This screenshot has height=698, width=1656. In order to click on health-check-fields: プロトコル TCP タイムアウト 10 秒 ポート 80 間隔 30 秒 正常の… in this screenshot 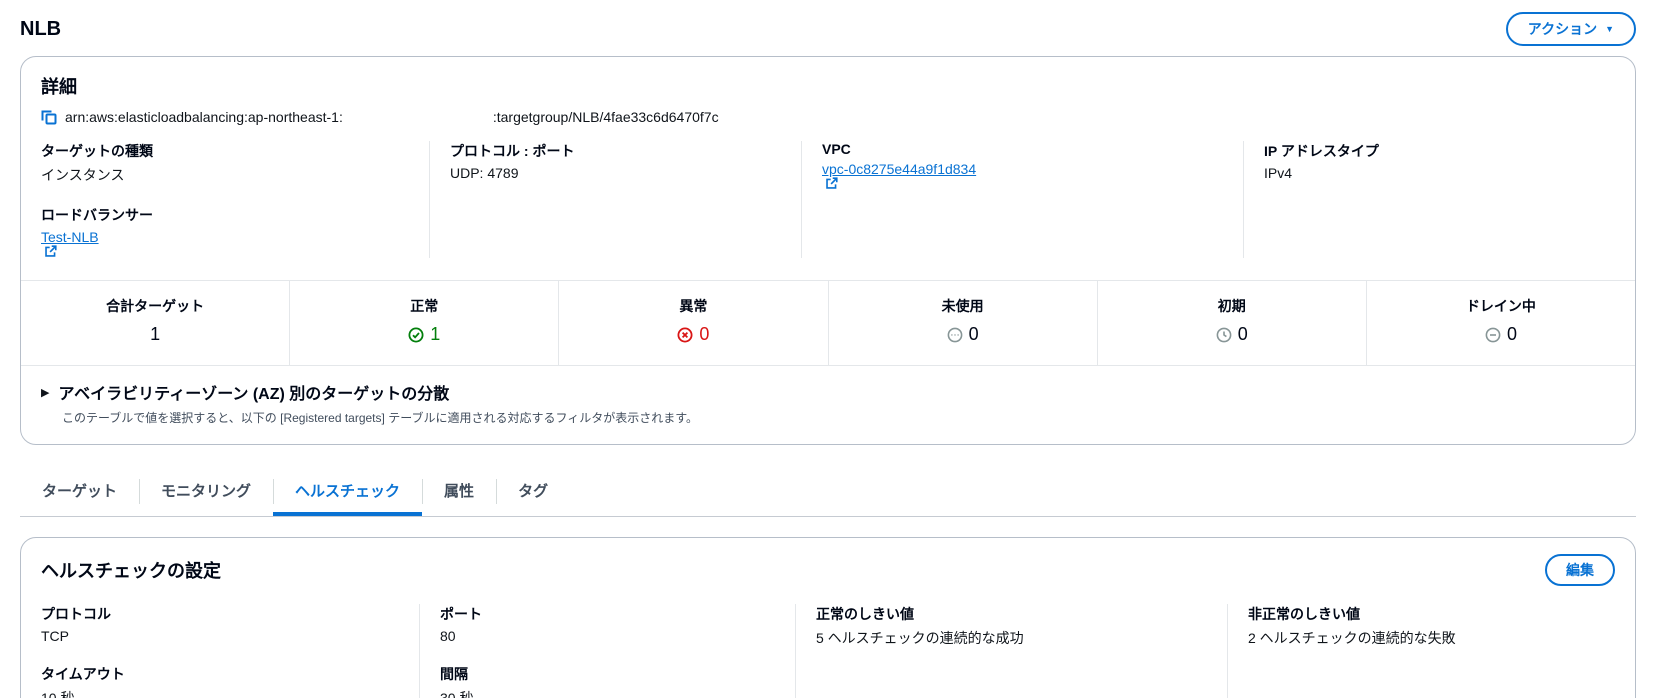, I will do `click(828, 649)`.